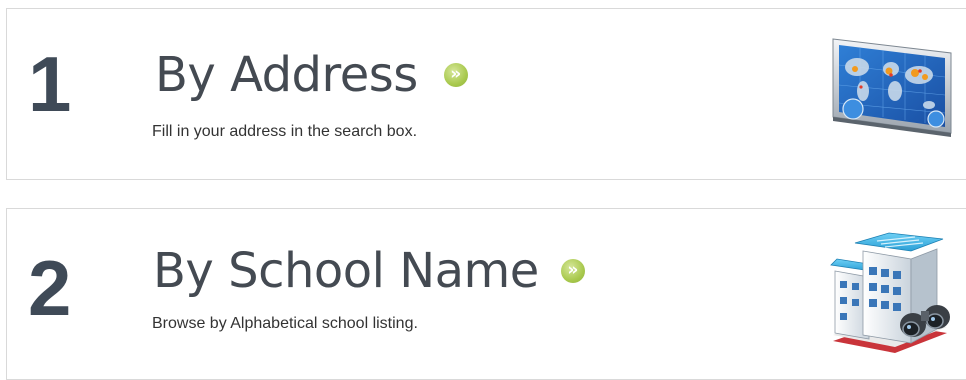  I want to click on option-title-link: By School Name, so click(369, 271).